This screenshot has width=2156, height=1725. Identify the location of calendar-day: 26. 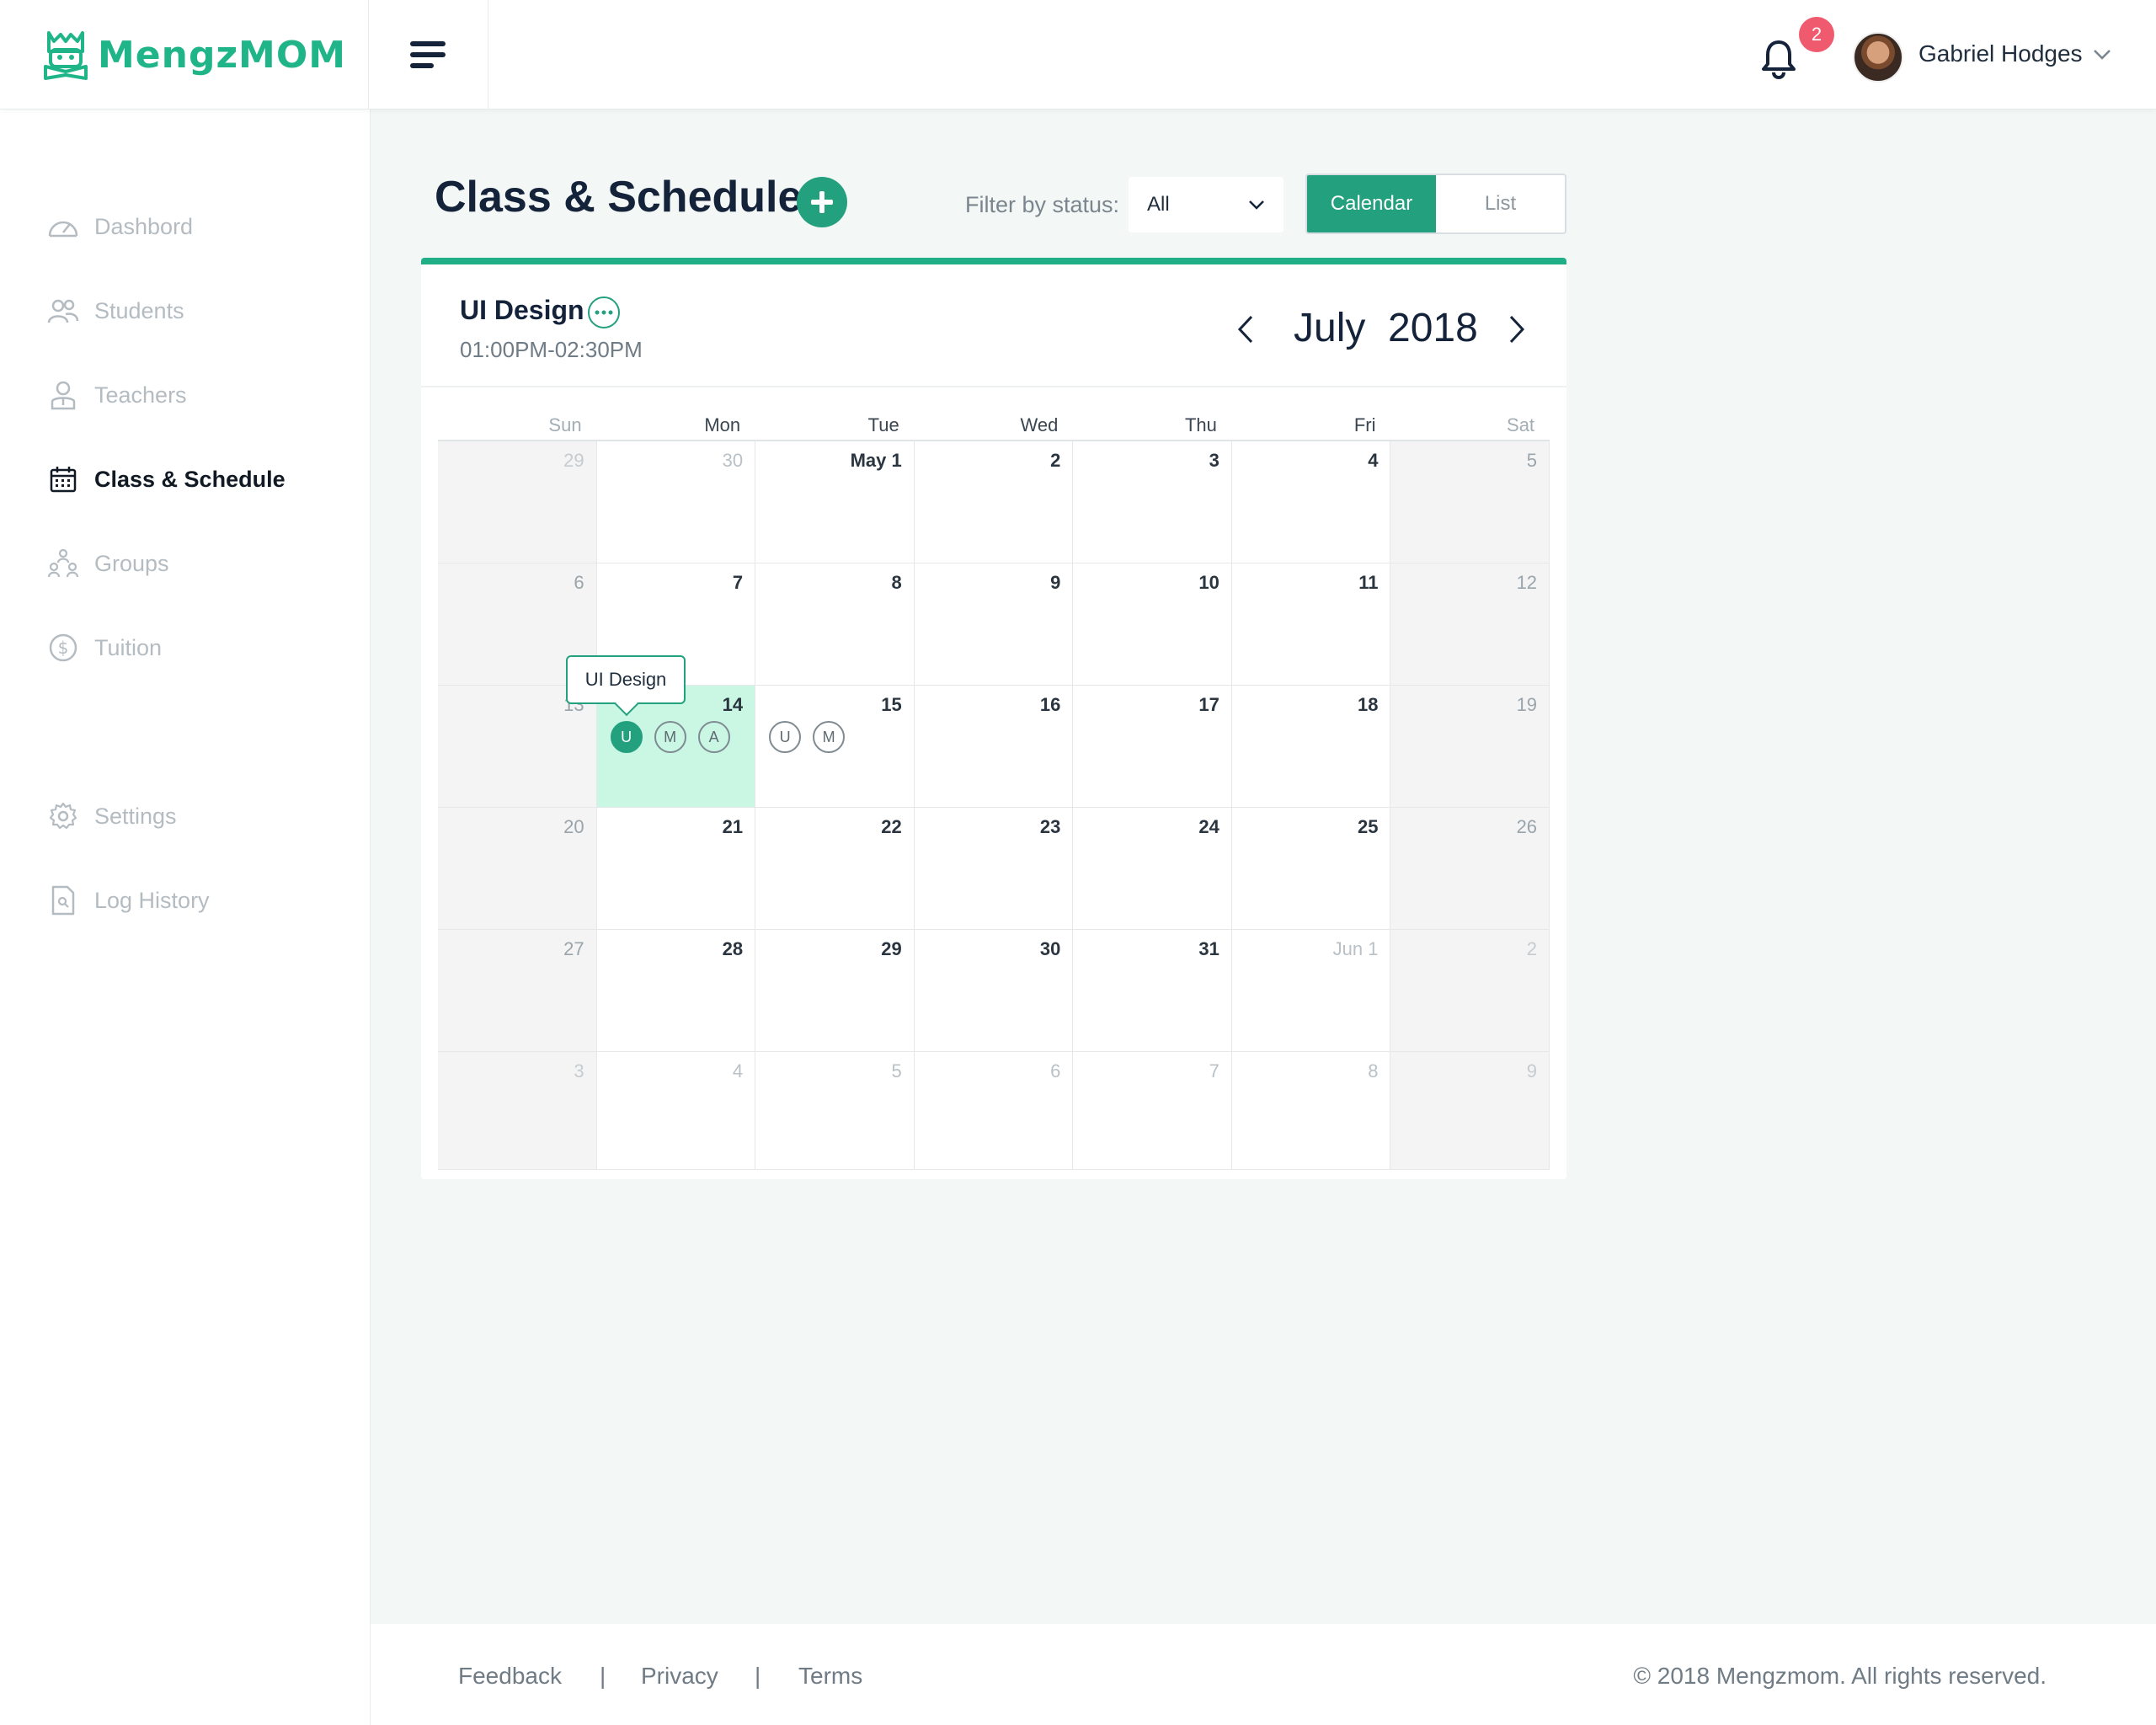
(1470, 869).